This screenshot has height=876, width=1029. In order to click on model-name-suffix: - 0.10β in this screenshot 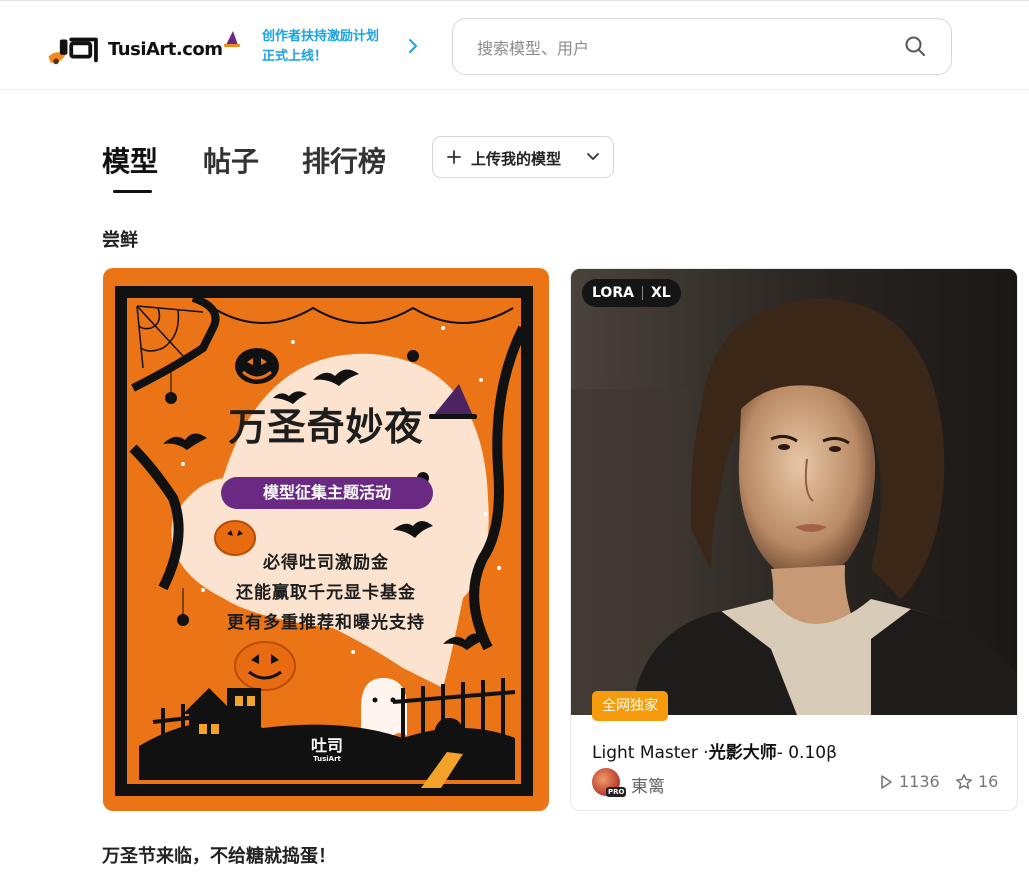, I will do `click(806, 753)`.